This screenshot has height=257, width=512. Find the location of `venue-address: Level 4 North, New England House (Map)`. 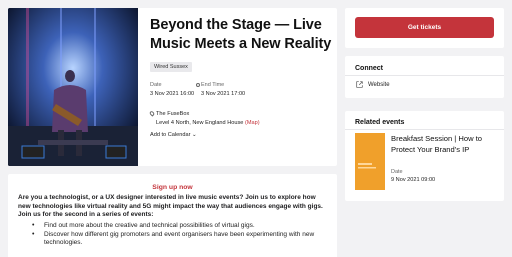

venue-address: Level 4 North, New England House (Map) is located at coordinates (245, 123).